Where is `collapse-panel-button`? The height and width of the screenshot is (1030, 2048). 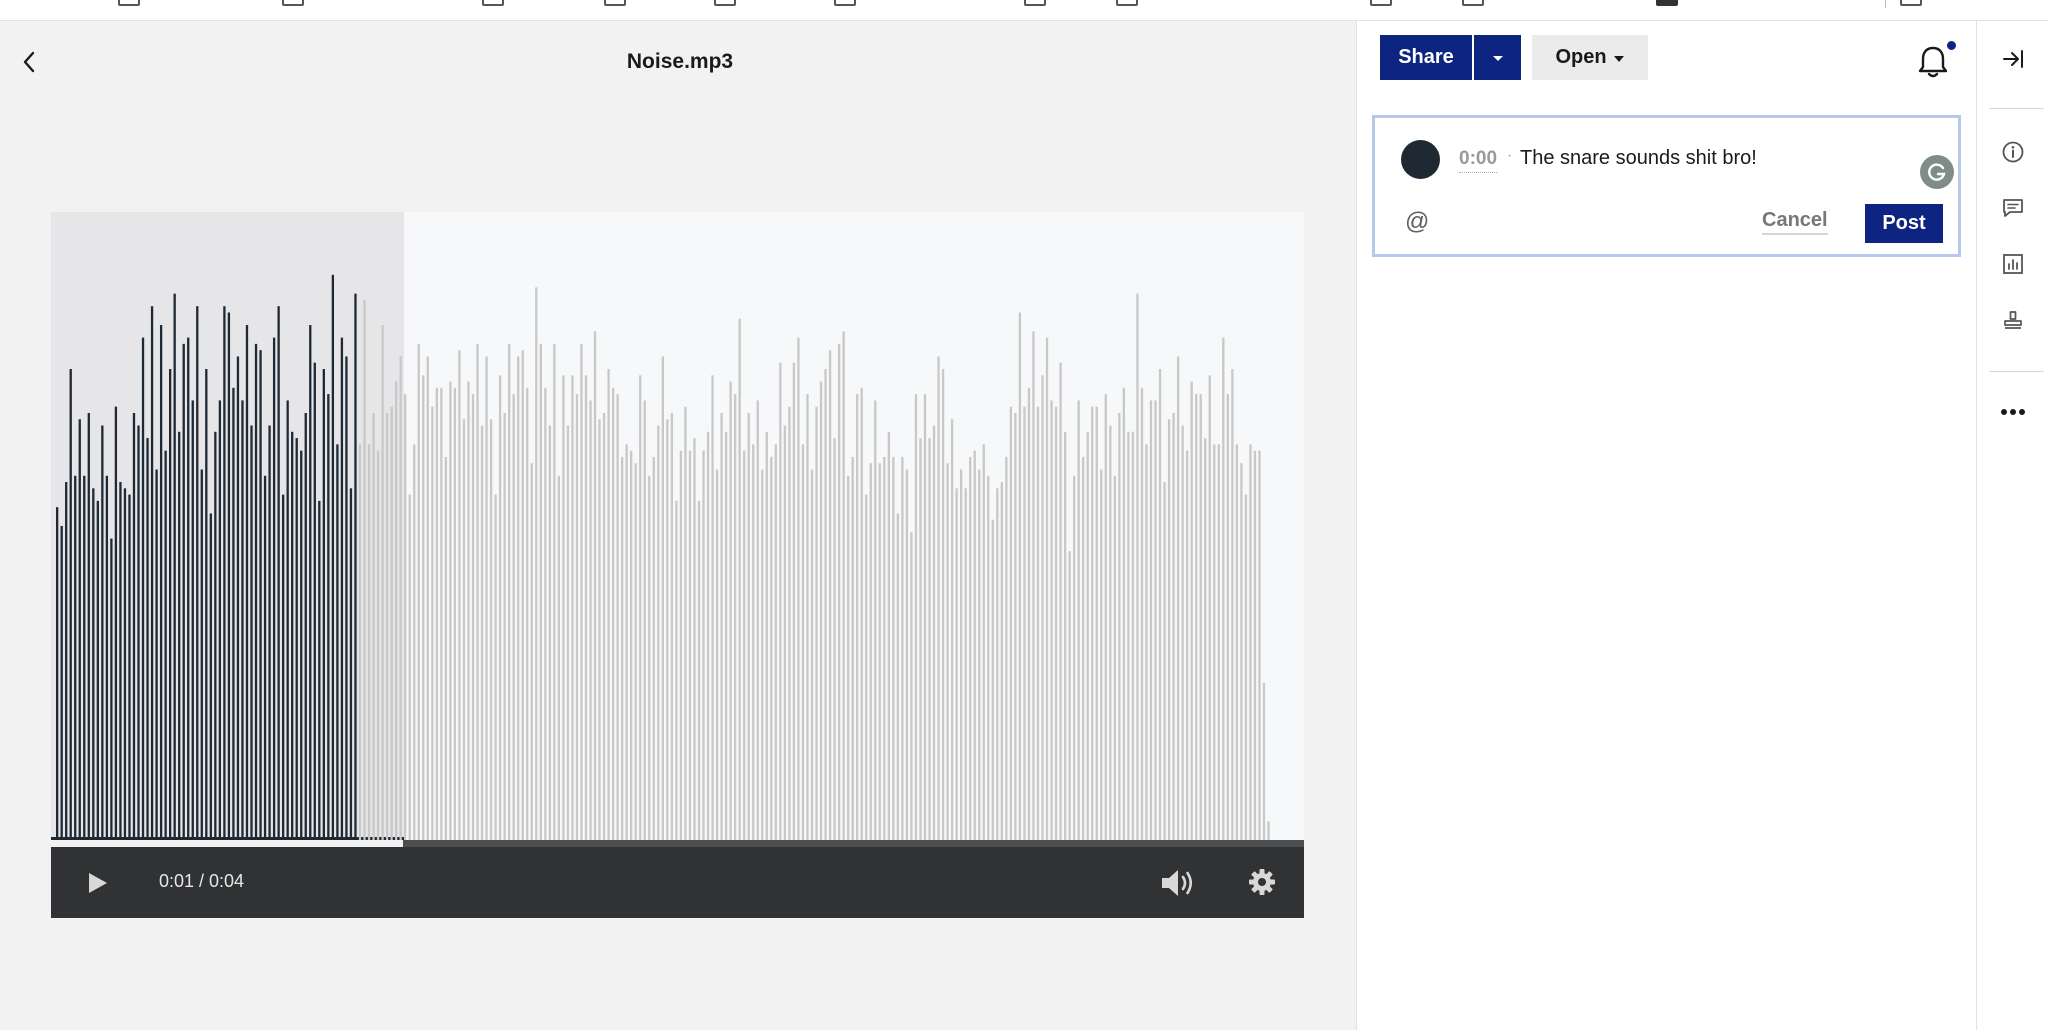 collapse-panel-button is located at coordinates (2013, 59).